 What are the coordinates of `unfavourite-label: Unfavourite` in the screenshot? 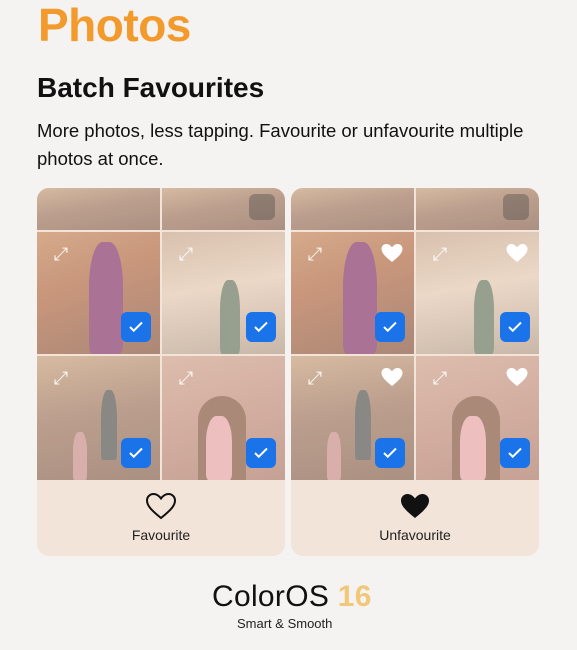 It's located at (415, 535).